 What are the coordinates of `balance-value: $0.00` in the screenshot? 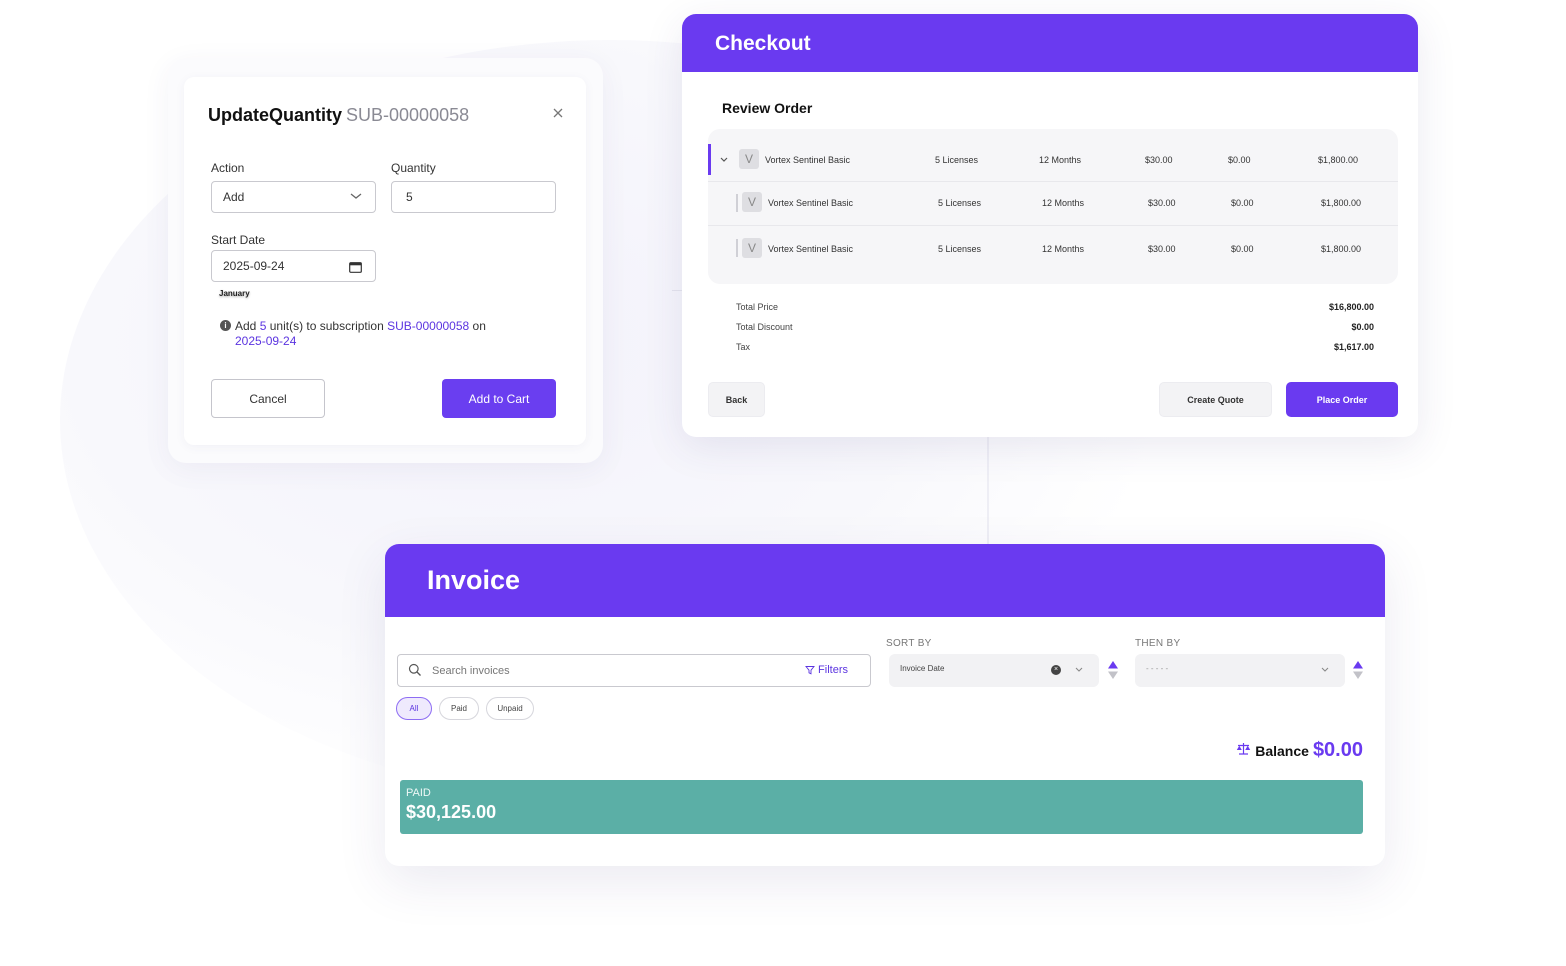 It's located at (1337, 750).